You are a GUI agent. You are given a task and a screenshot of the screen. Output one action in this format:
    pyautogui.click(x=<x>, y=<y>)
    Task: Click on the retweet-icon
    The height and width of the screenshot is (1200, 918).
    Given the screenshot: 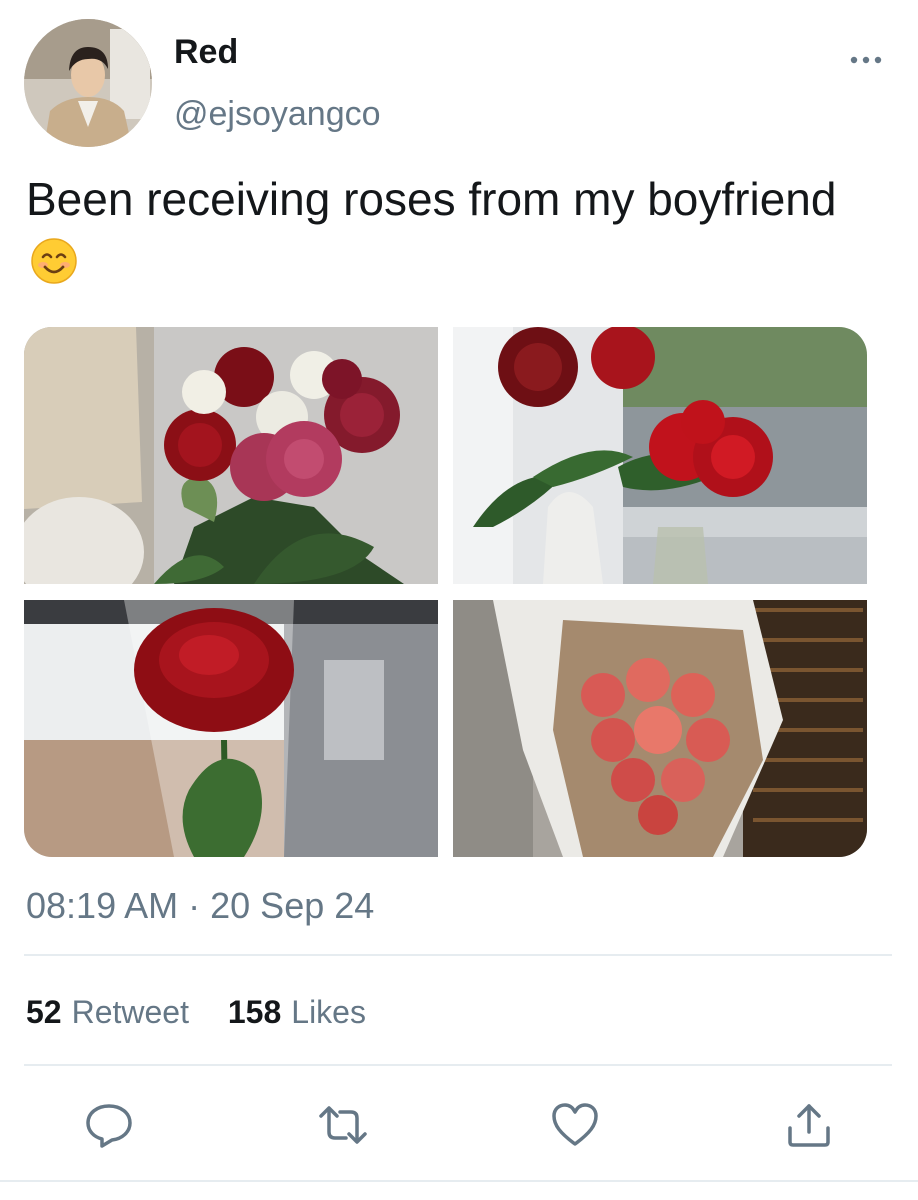 What is the action you would take?
    pyautogui.click(x=343, y=1125)
    